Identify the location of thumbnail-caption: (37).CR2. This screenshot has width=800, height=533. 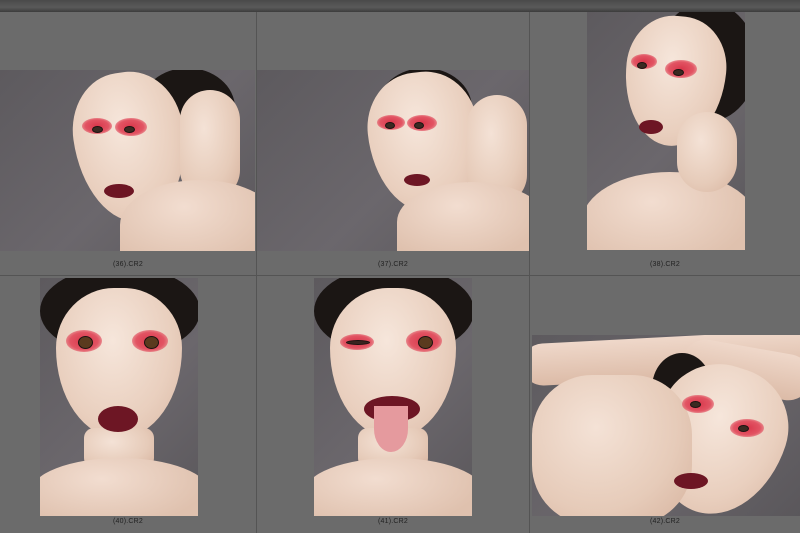
(393, 264).